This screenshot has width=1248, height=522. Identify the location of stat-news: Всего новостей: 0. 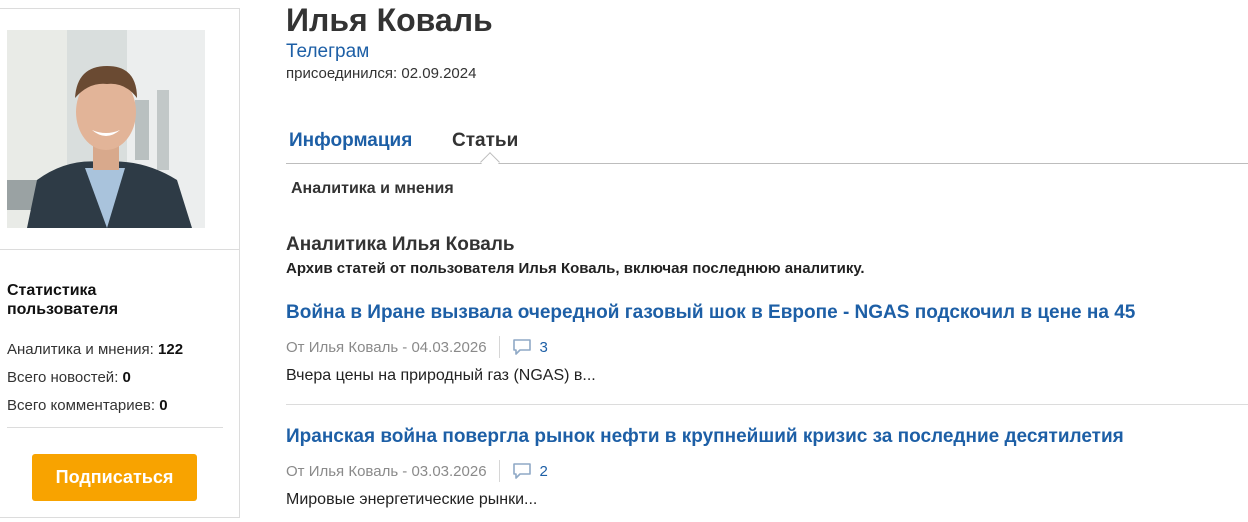
(69, 378).